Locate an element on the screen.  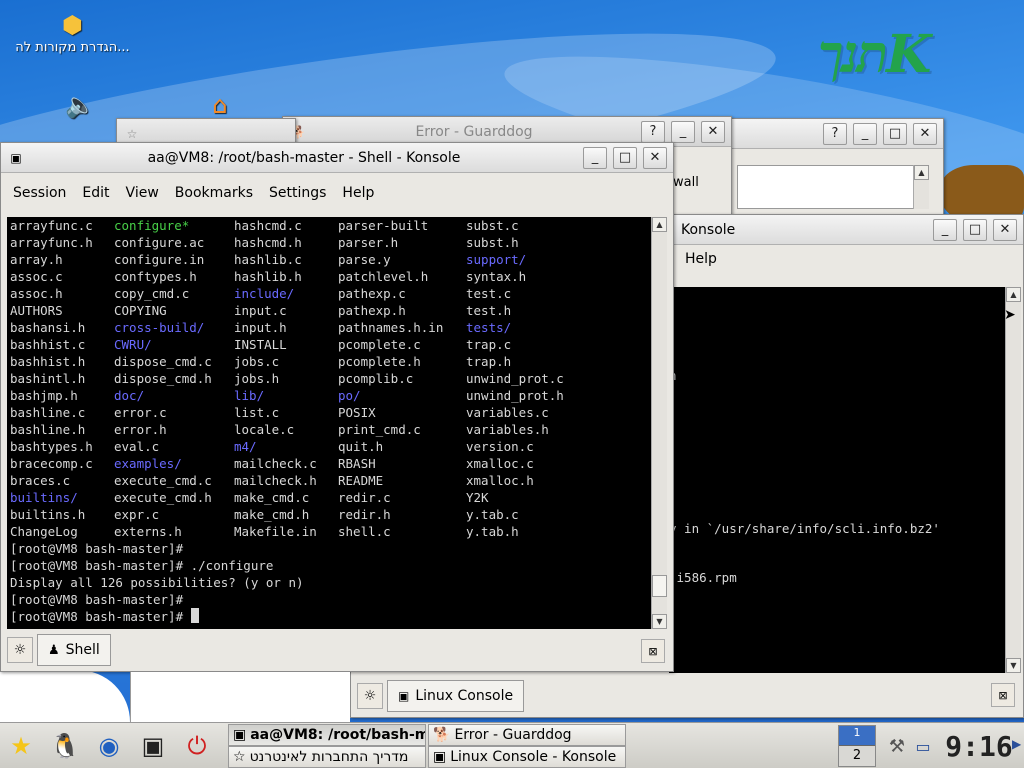
file-entry: locale.c is located at coordinates (264, 429).